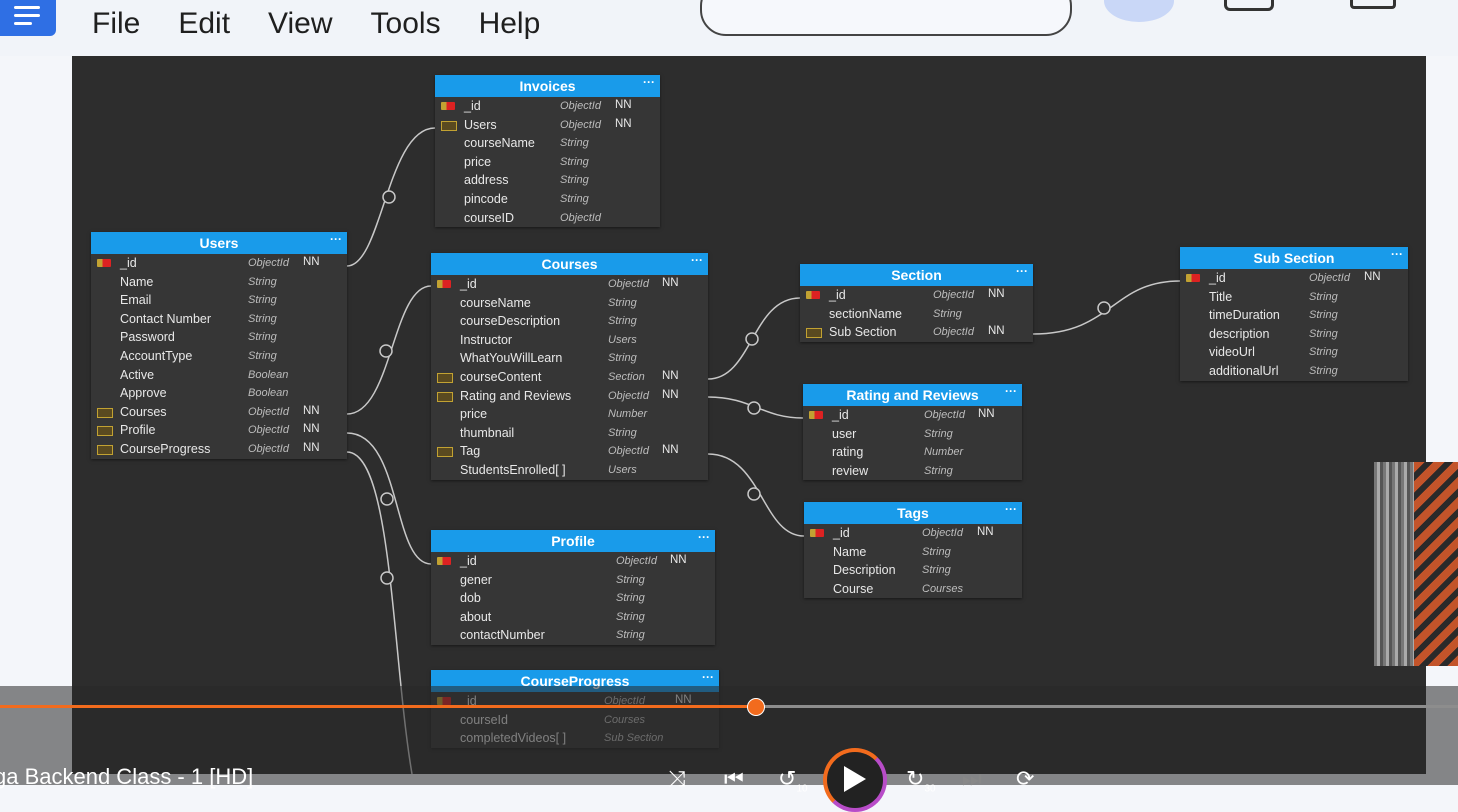 The height and width of the screenshot is (812, 1458). I want to click on field-row: Rating and Reviews ObjectId NN, so click(569, 396).